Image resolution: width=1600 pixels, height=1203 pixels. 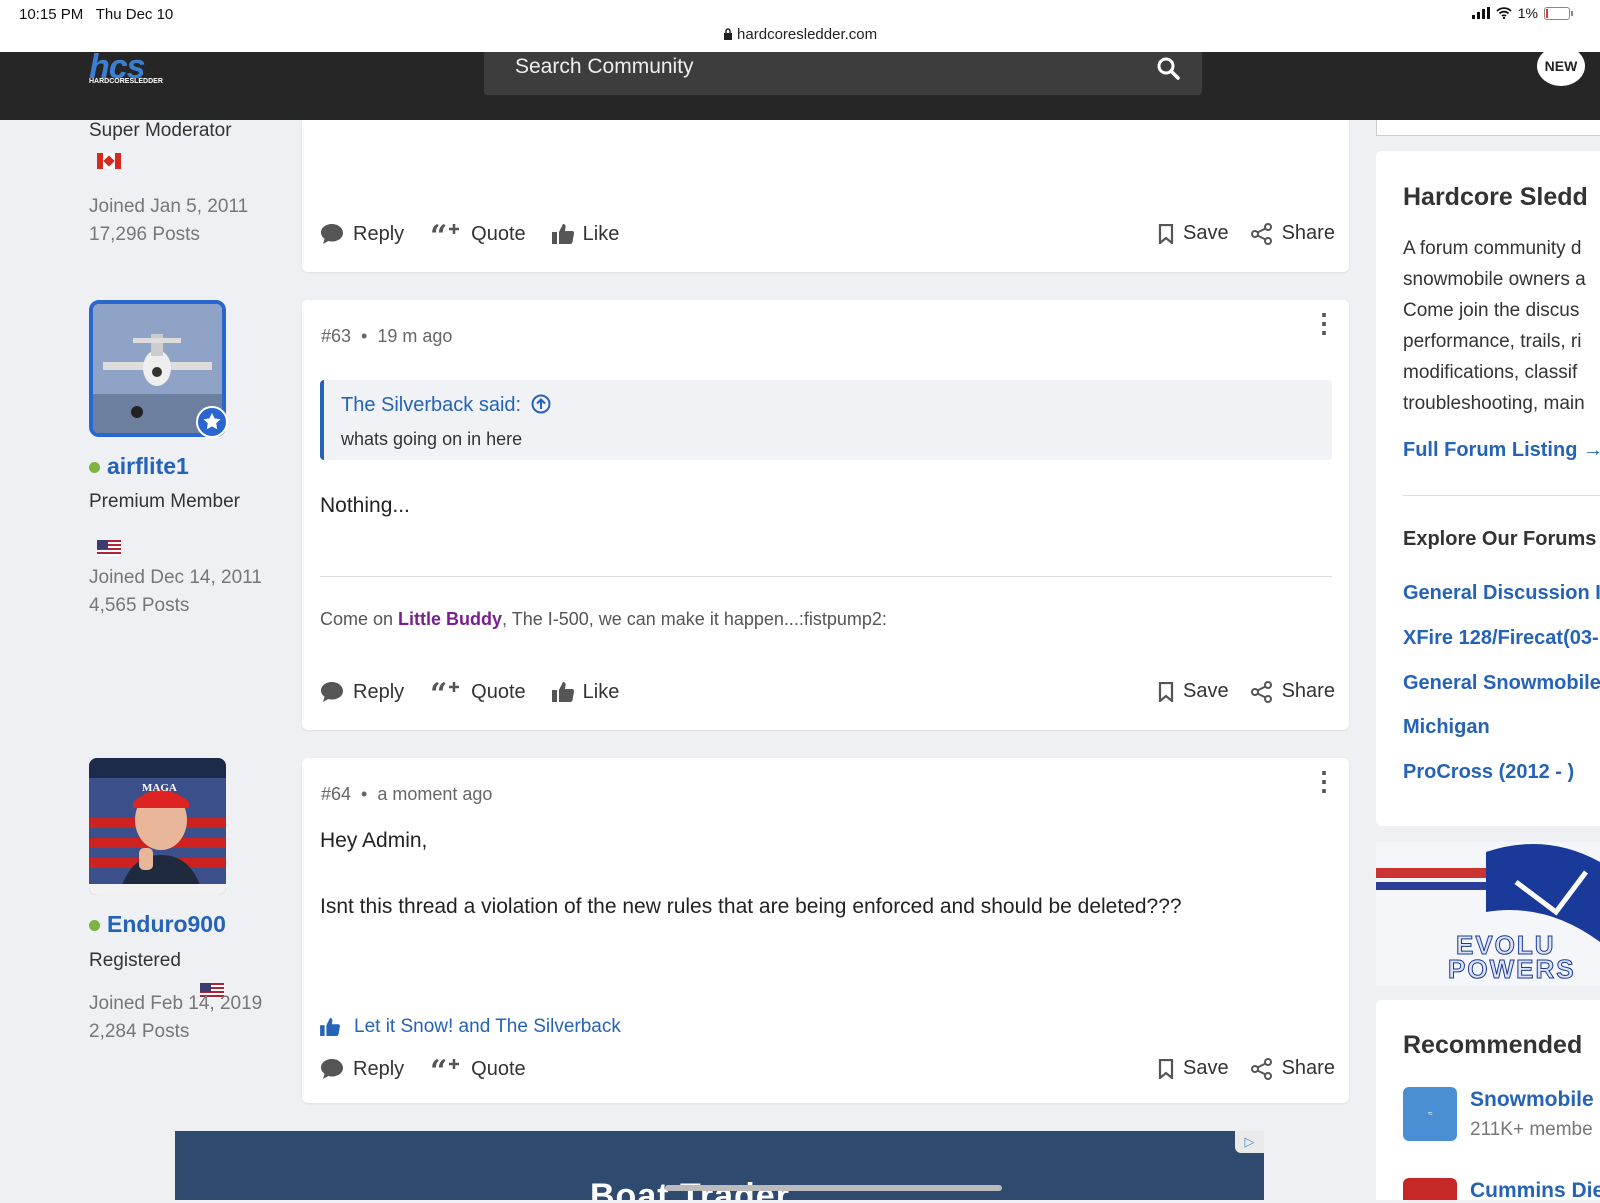 What do you see at coordinates (175, 577) in the screenshot?
I see `post63-joined: Joined Dec 14, 2011` at bounding box center [175, 577].